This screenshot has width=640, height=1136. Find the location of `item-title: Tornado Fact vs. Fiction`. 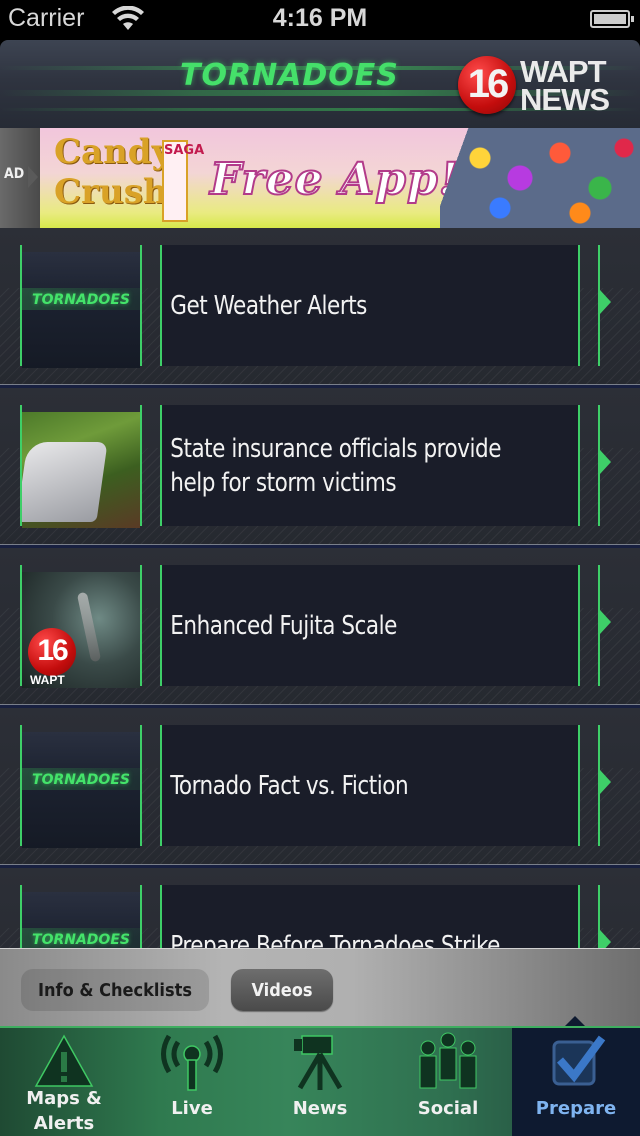

item-title: Tornado Fact vs. Fiction is located at coordinates (289, 785).